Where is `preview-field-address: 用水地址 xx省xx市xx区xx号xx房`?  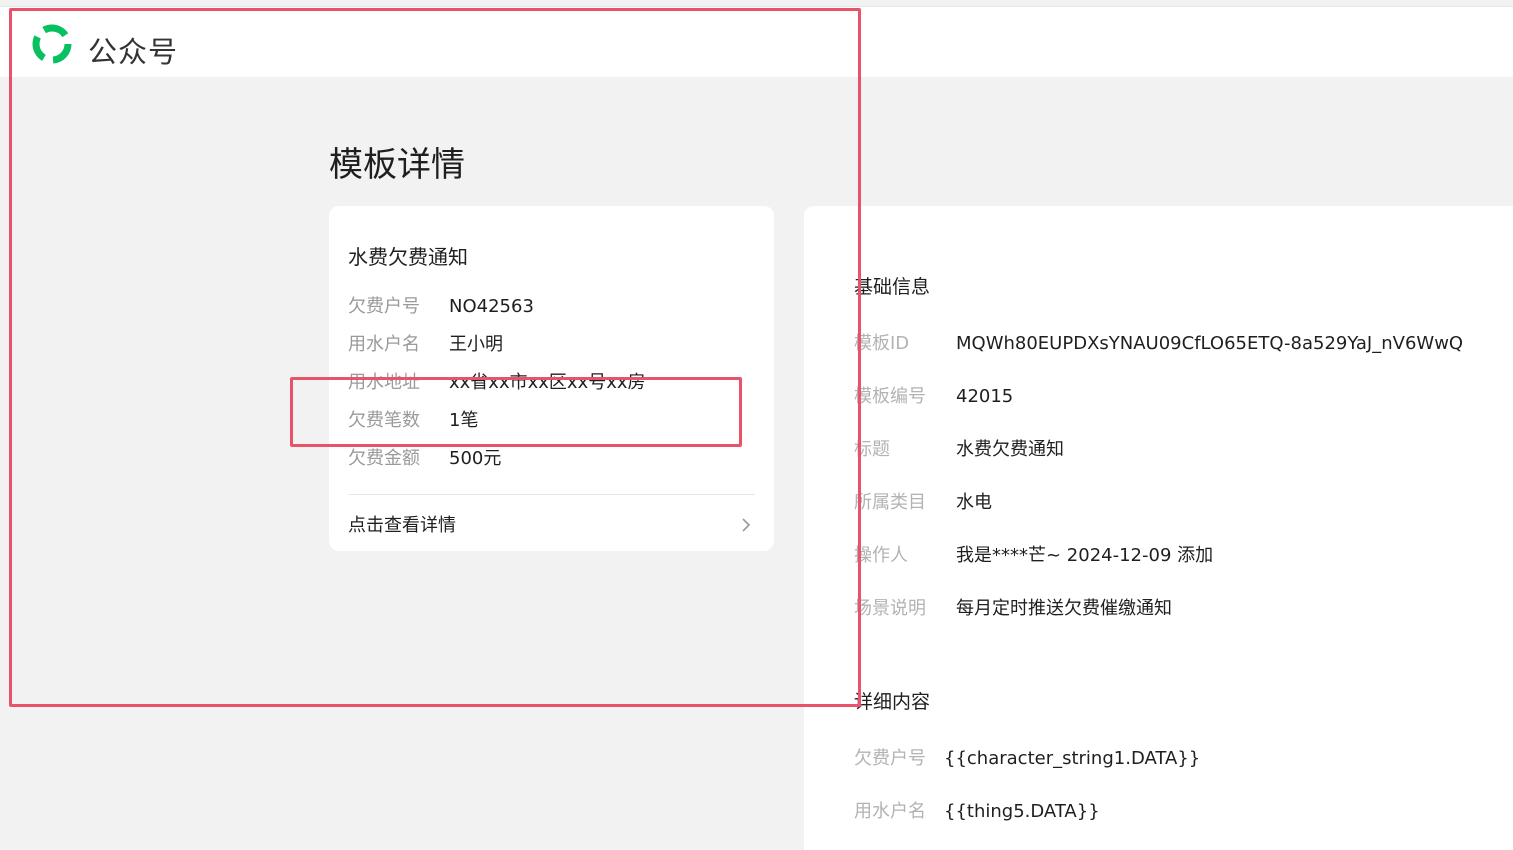 preview-field-address: 用水地址 xx省xx市xx区xx号xx房 is located at coordinates (497, 381).